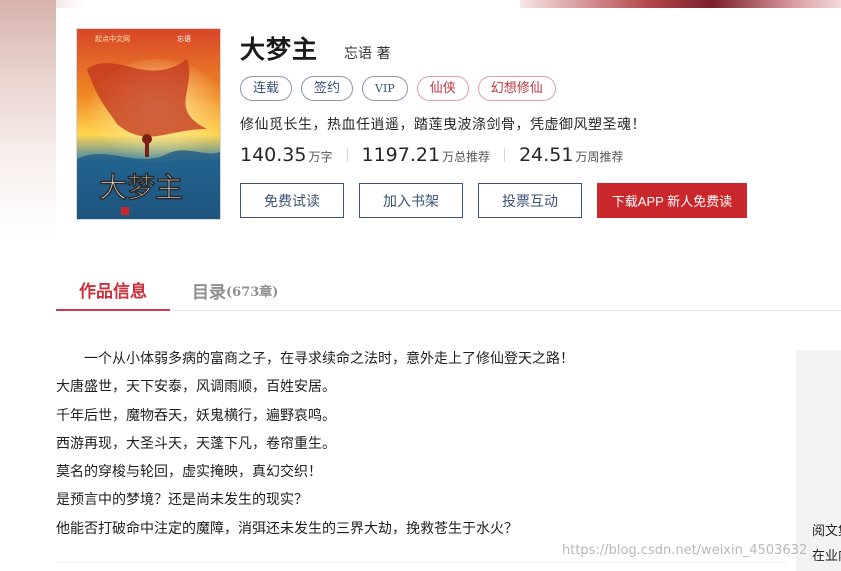 This screenshot has height=571, width=841. I want to click on word-count-value: 140.35, so click(273, 155).